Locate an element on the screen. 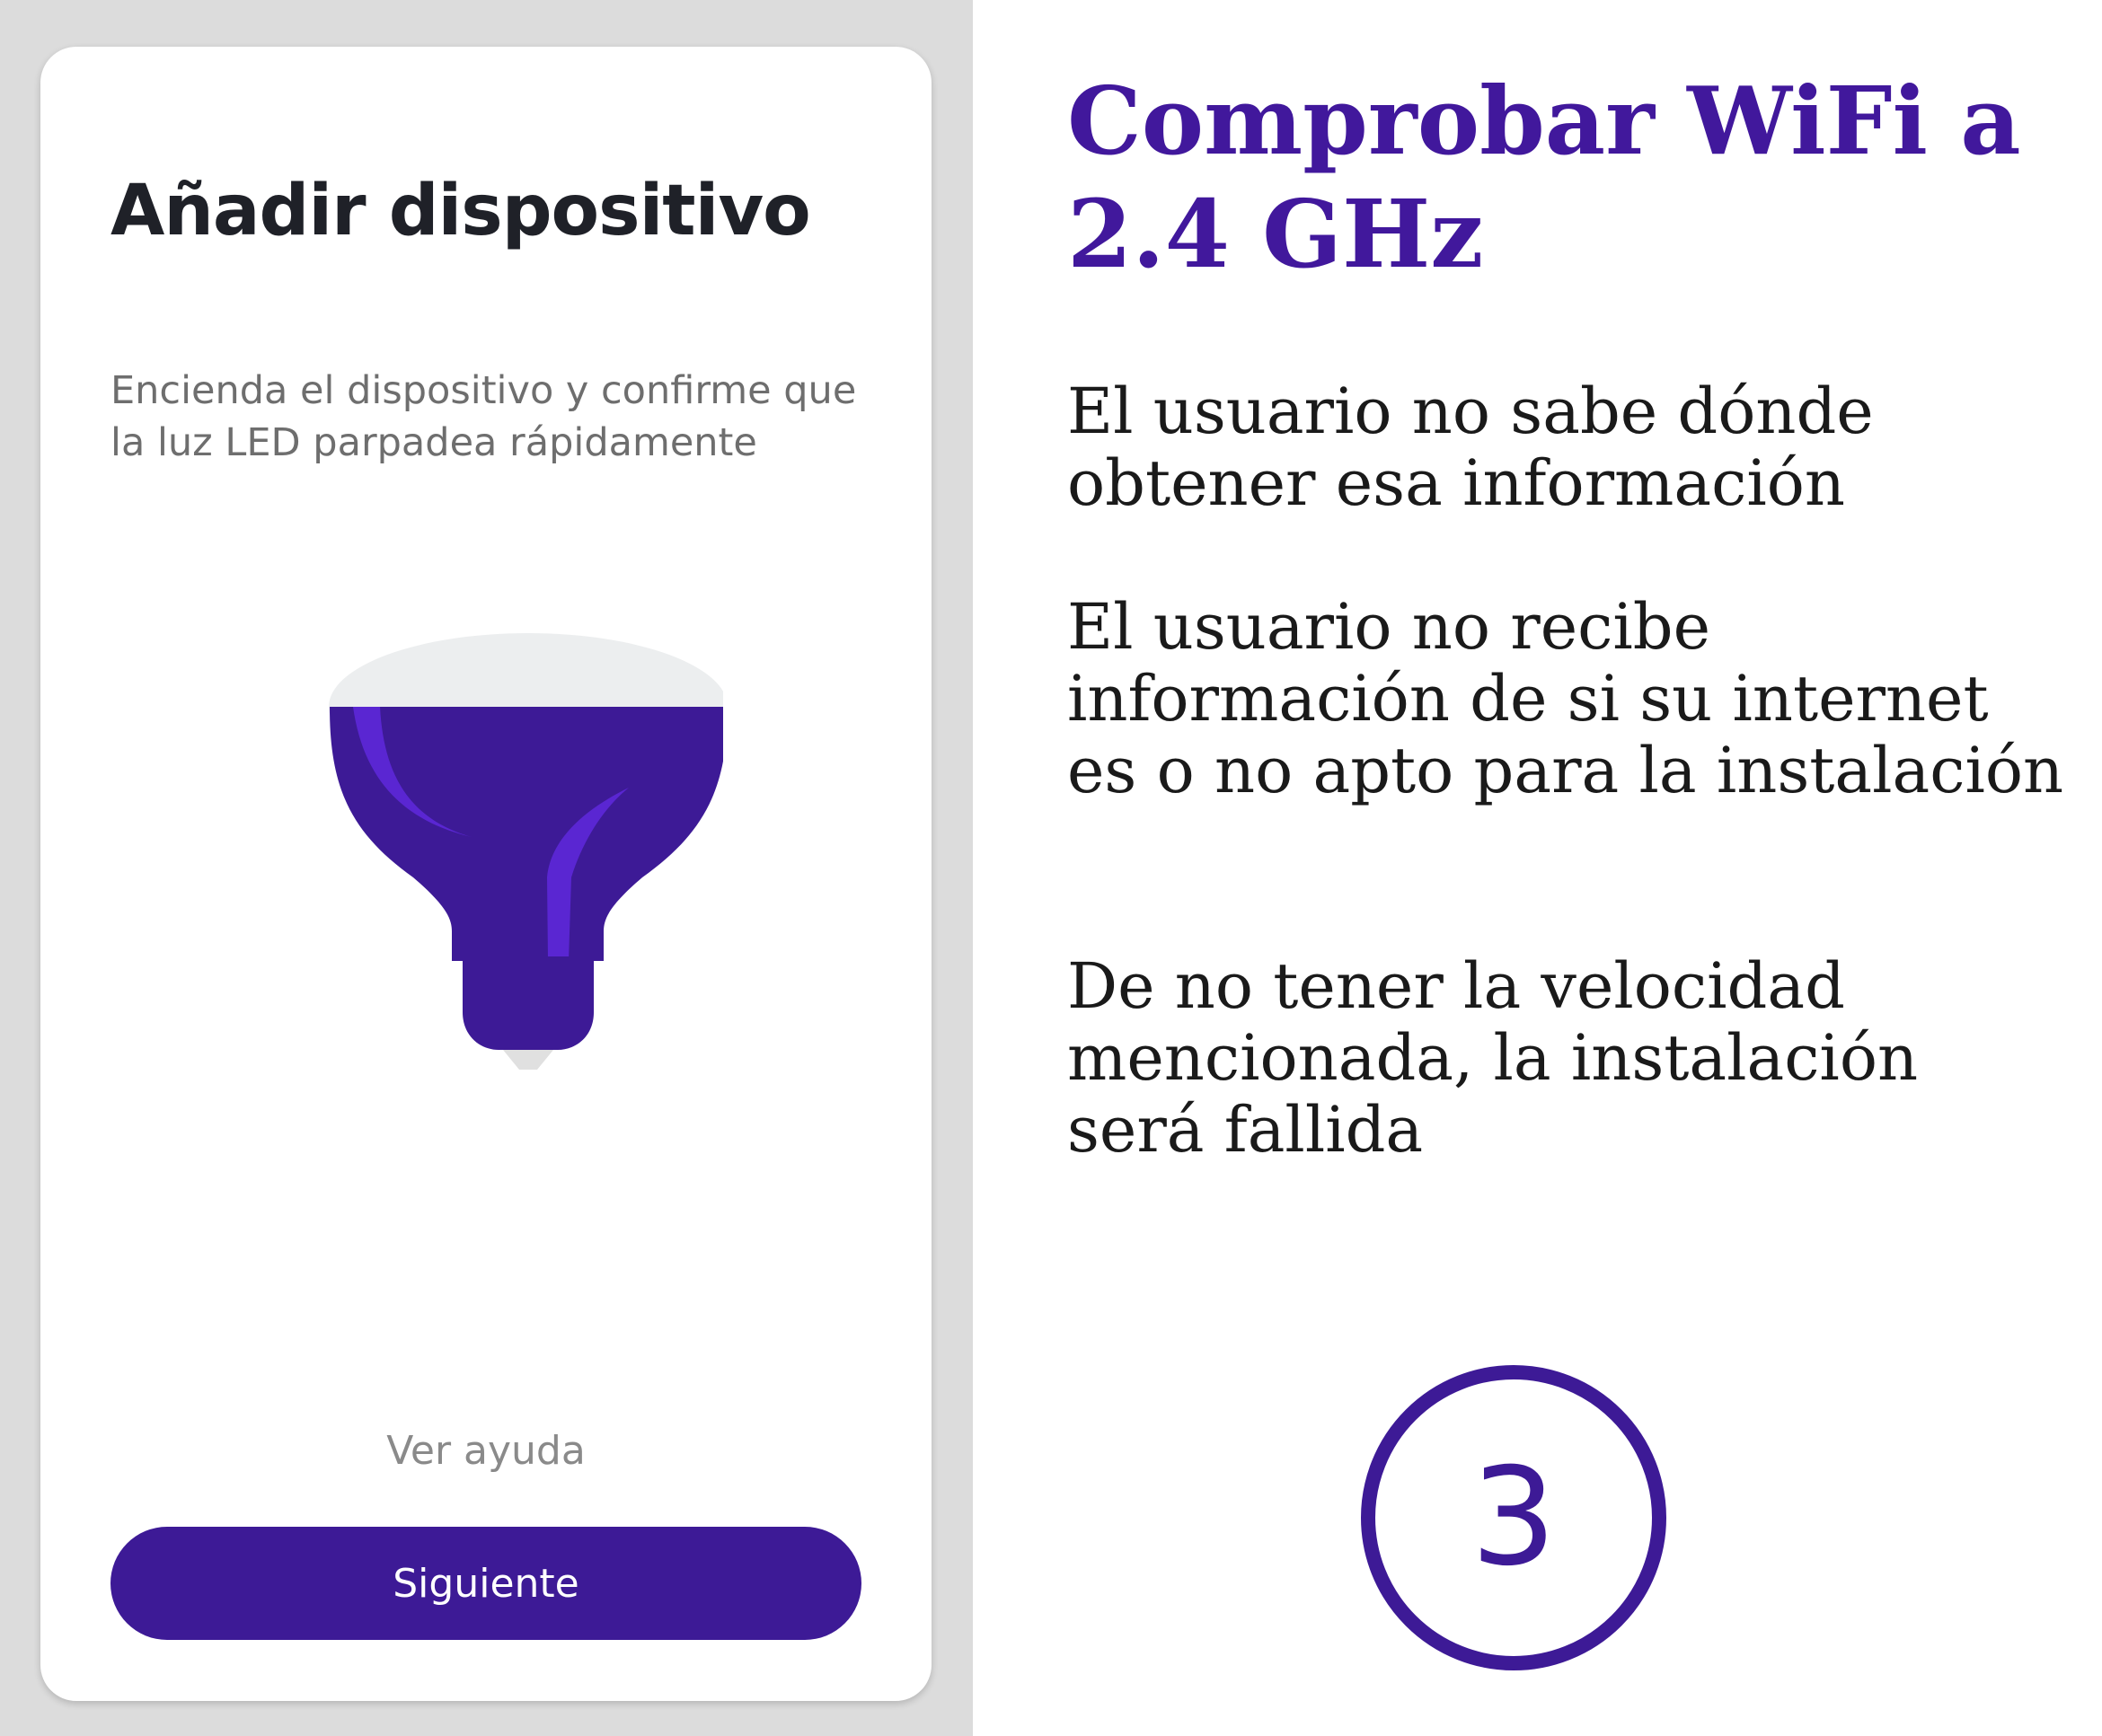 The width and height of the screenshot is (2102, 1736). step-number-badge: 3 is located at coordinates (1513, 1518).